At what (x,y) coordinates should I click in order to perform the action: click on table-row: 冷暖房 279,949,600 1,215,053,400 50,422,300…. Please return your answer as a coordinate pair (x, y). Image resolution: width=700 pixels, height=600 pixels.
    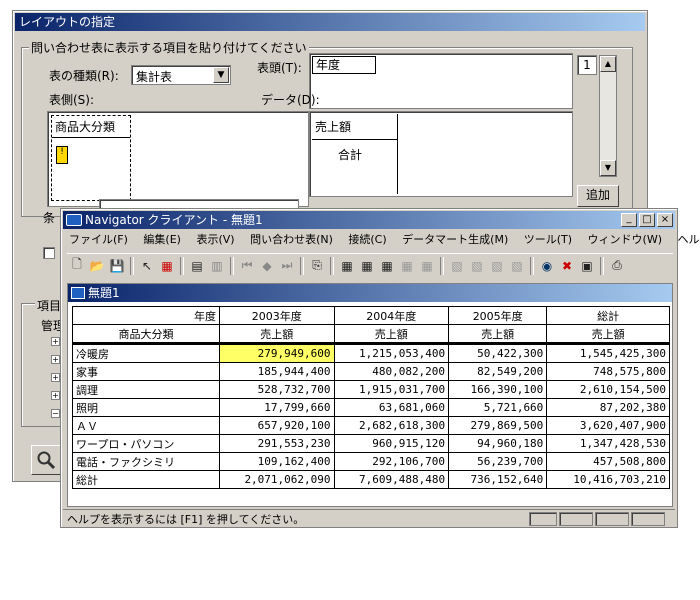
    Looking at the image, I should click on (371, 353).